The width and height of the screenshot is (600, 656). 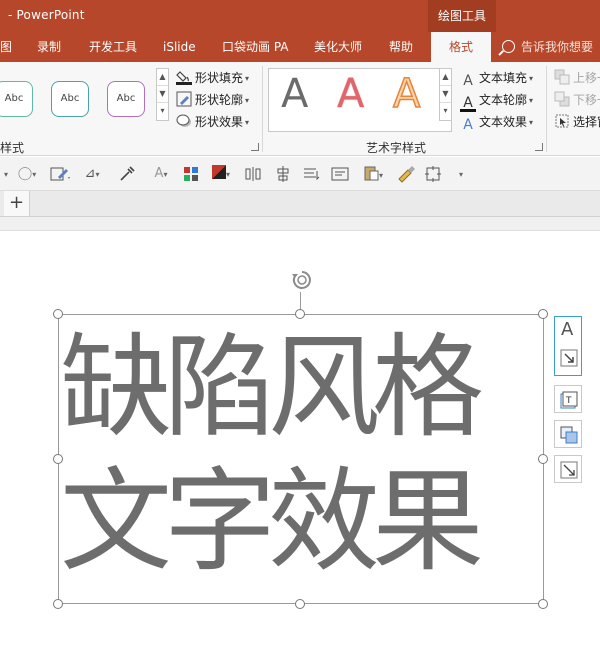 I want to click on tell-me-box: 告诉我你想要, so click(x=547, y=47).